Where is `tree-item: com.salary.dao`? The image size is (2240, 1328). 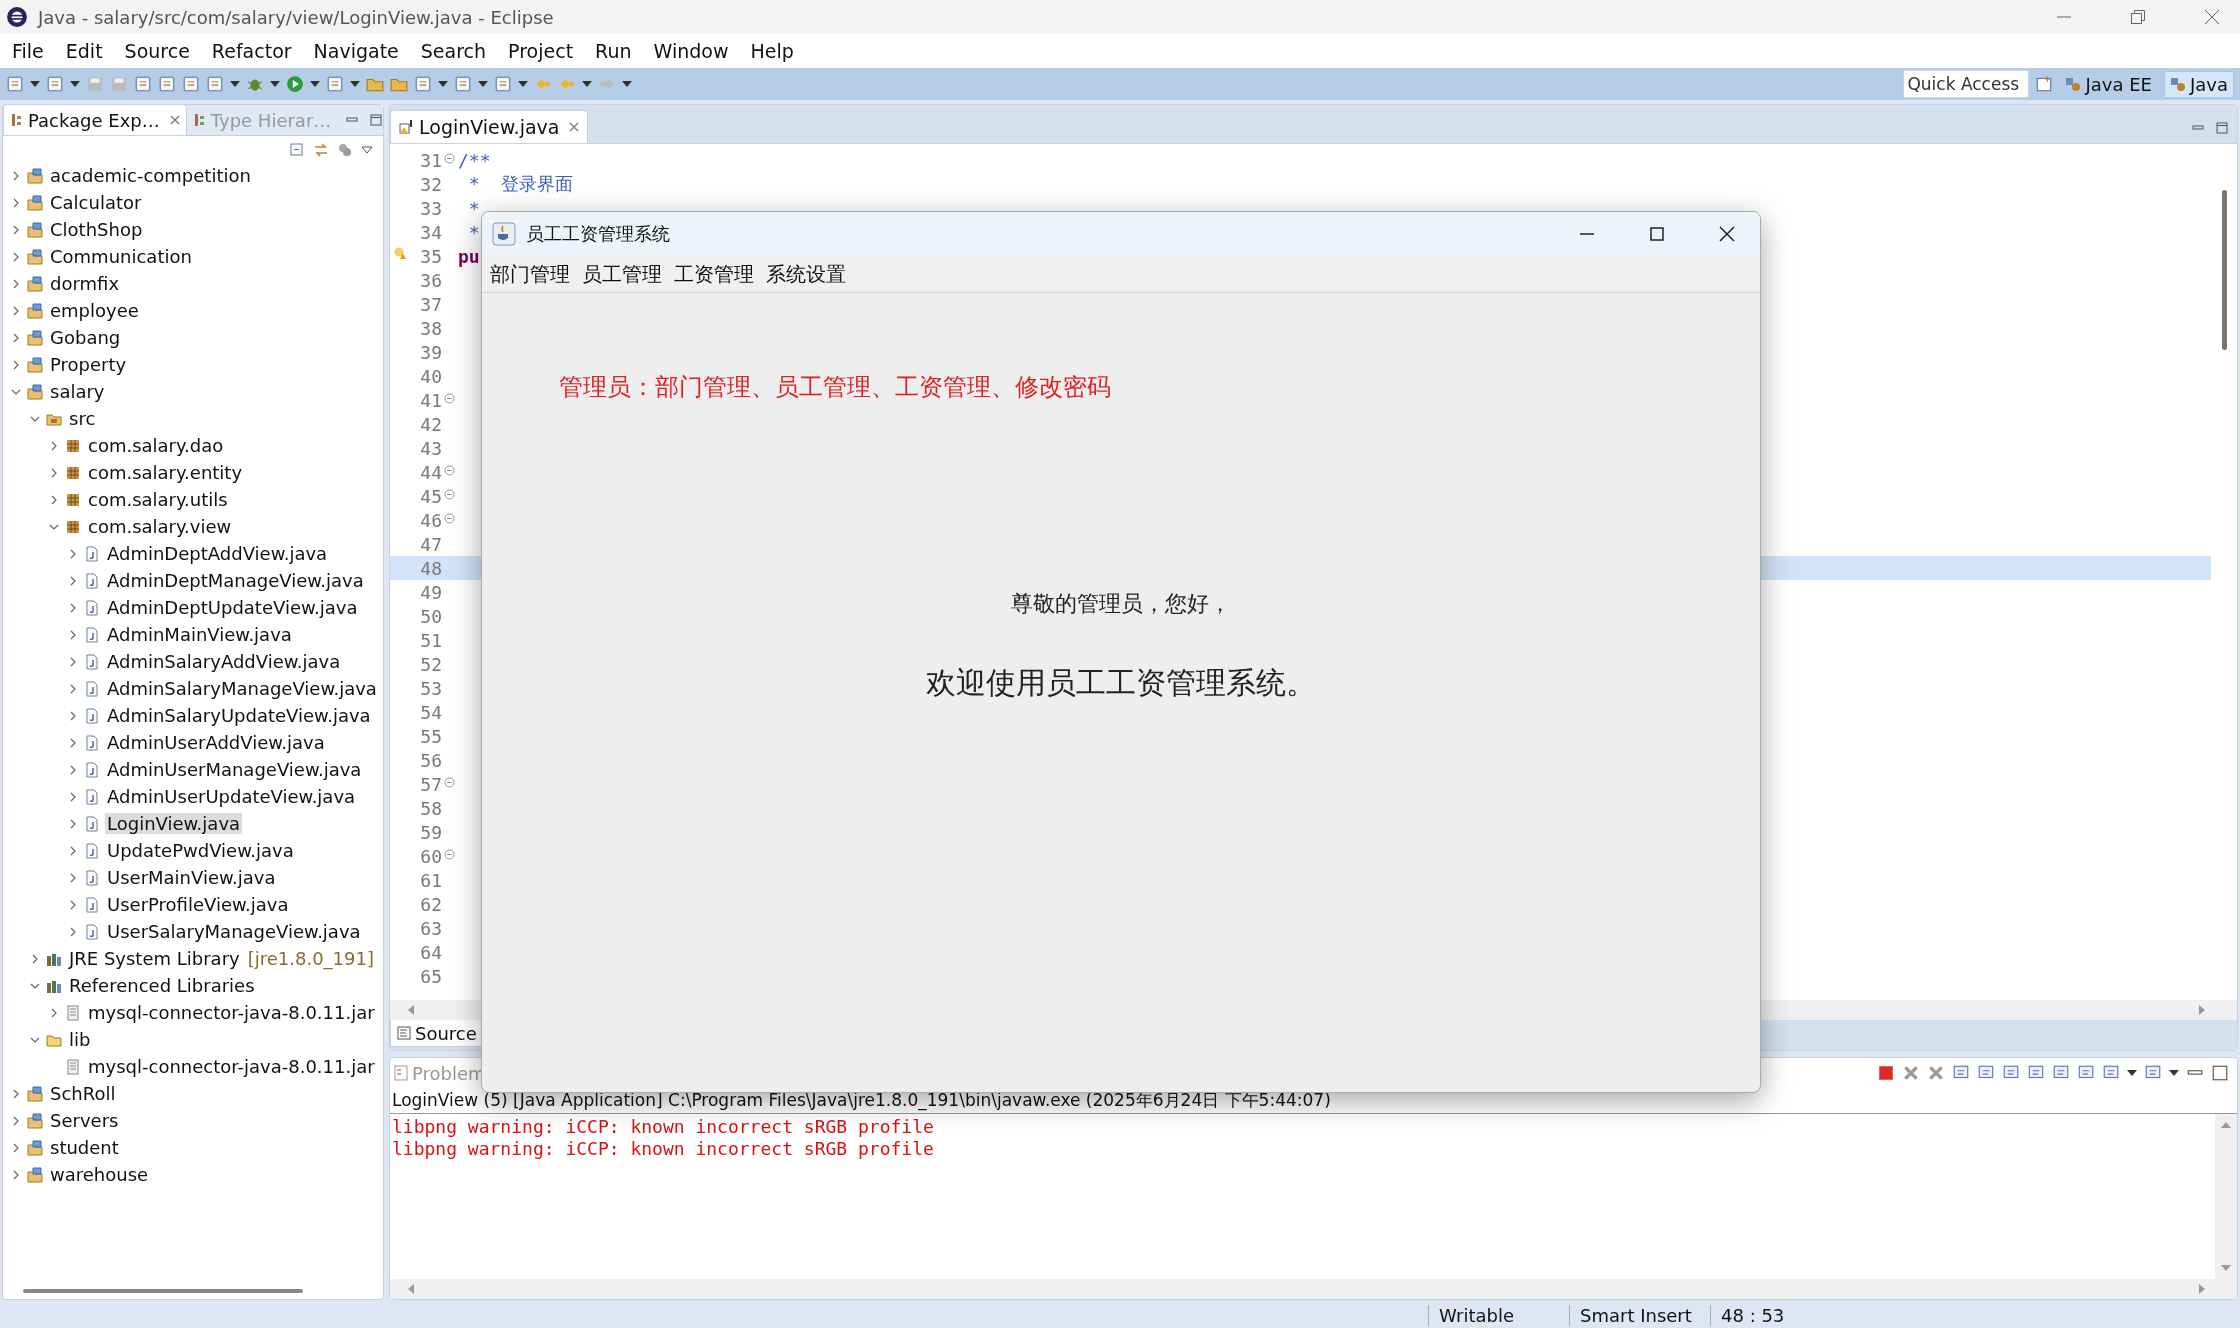 tree-item: com.salary.dao is located at coordinates (156, 445).